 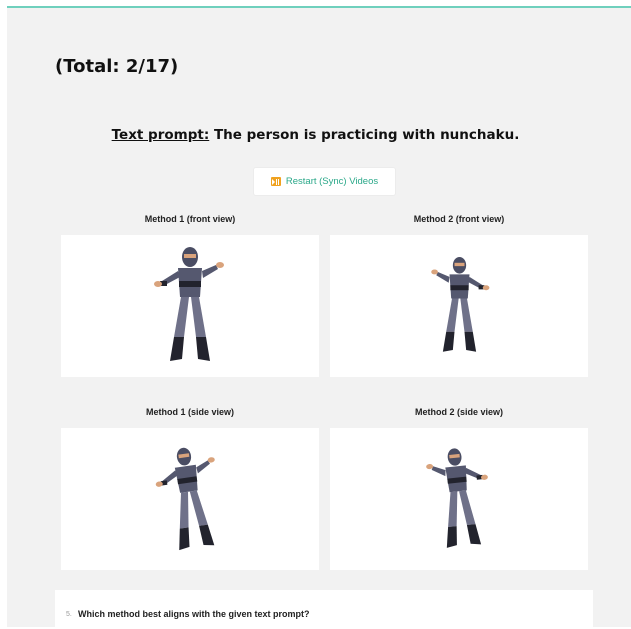 What do you see at coordinates (190, 219) in the screenshot?
I see `video-label-method1-front: Method 1 (front view)` at bounding box center [190, 219].